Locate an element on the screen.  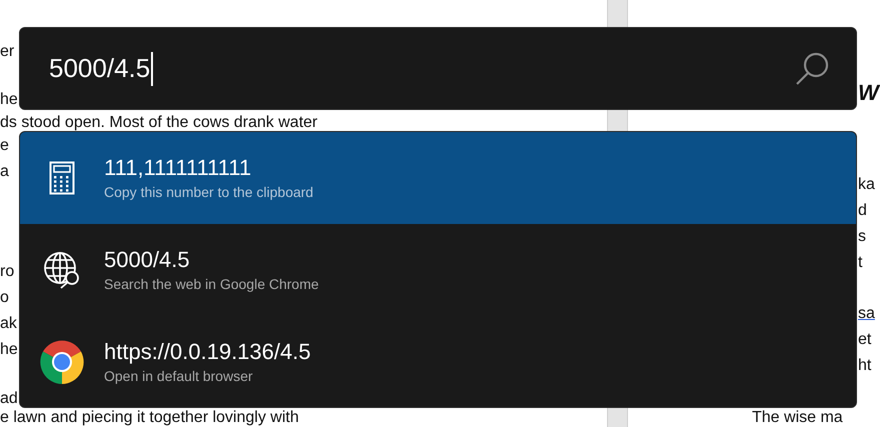
result-title: https://0.0.19.136/4.5 is located at coordinates (207, 352).